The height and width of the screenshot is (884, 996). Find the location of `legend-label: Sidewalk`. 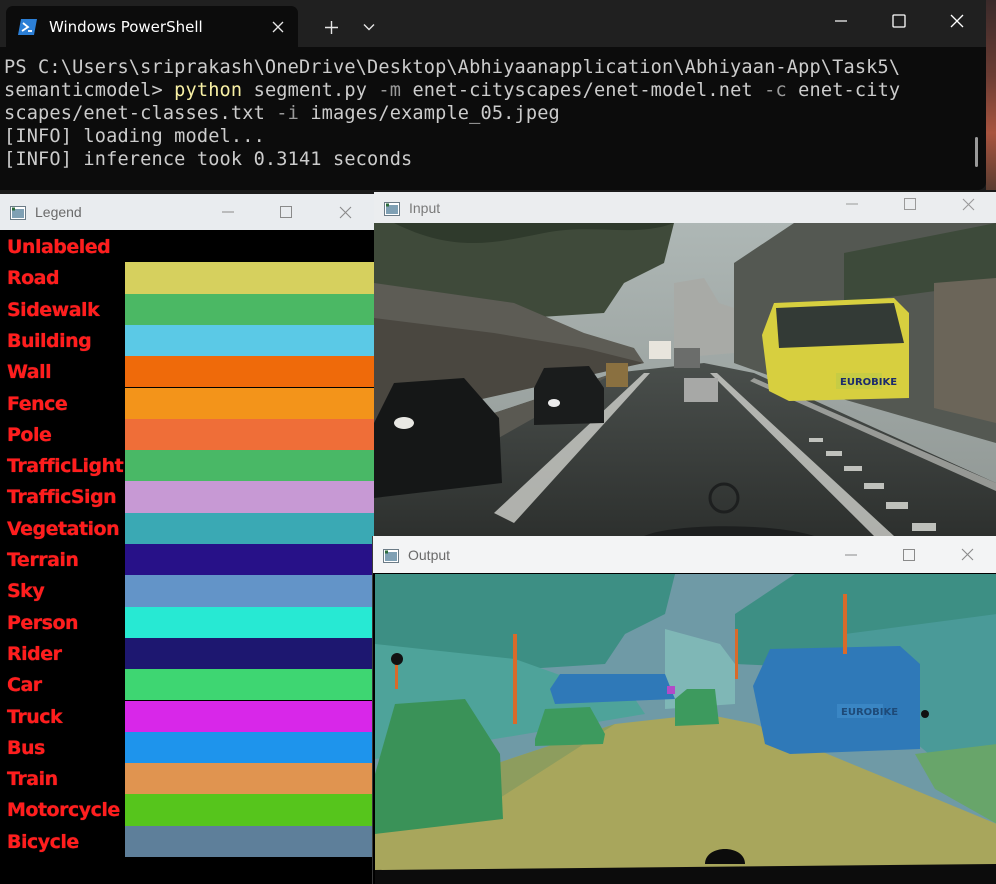

legend-label: Sidewalk is located at coordinates (53, 309).